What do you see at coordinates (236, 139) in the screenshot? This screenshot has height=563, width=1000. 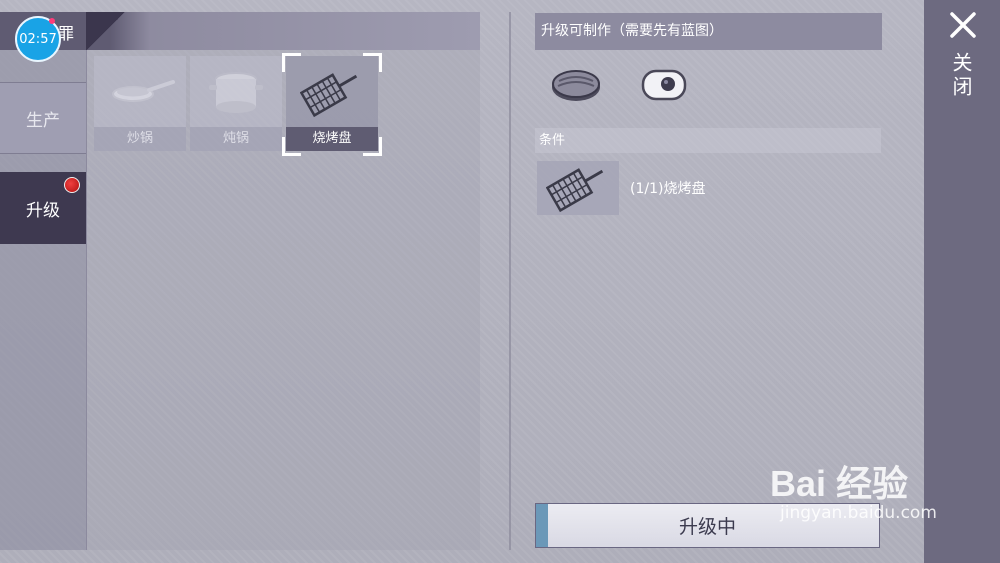 I see `item-stew-pot-label: 炖锅` at bounding box center [236, 139].